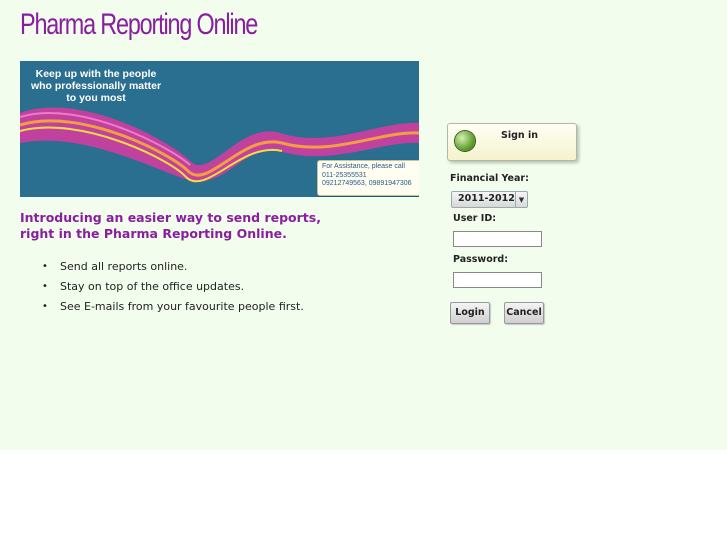  Describe the element at coordinates (524, 313) in the screenshot. I see `cancel-button: Cancel` at that location.